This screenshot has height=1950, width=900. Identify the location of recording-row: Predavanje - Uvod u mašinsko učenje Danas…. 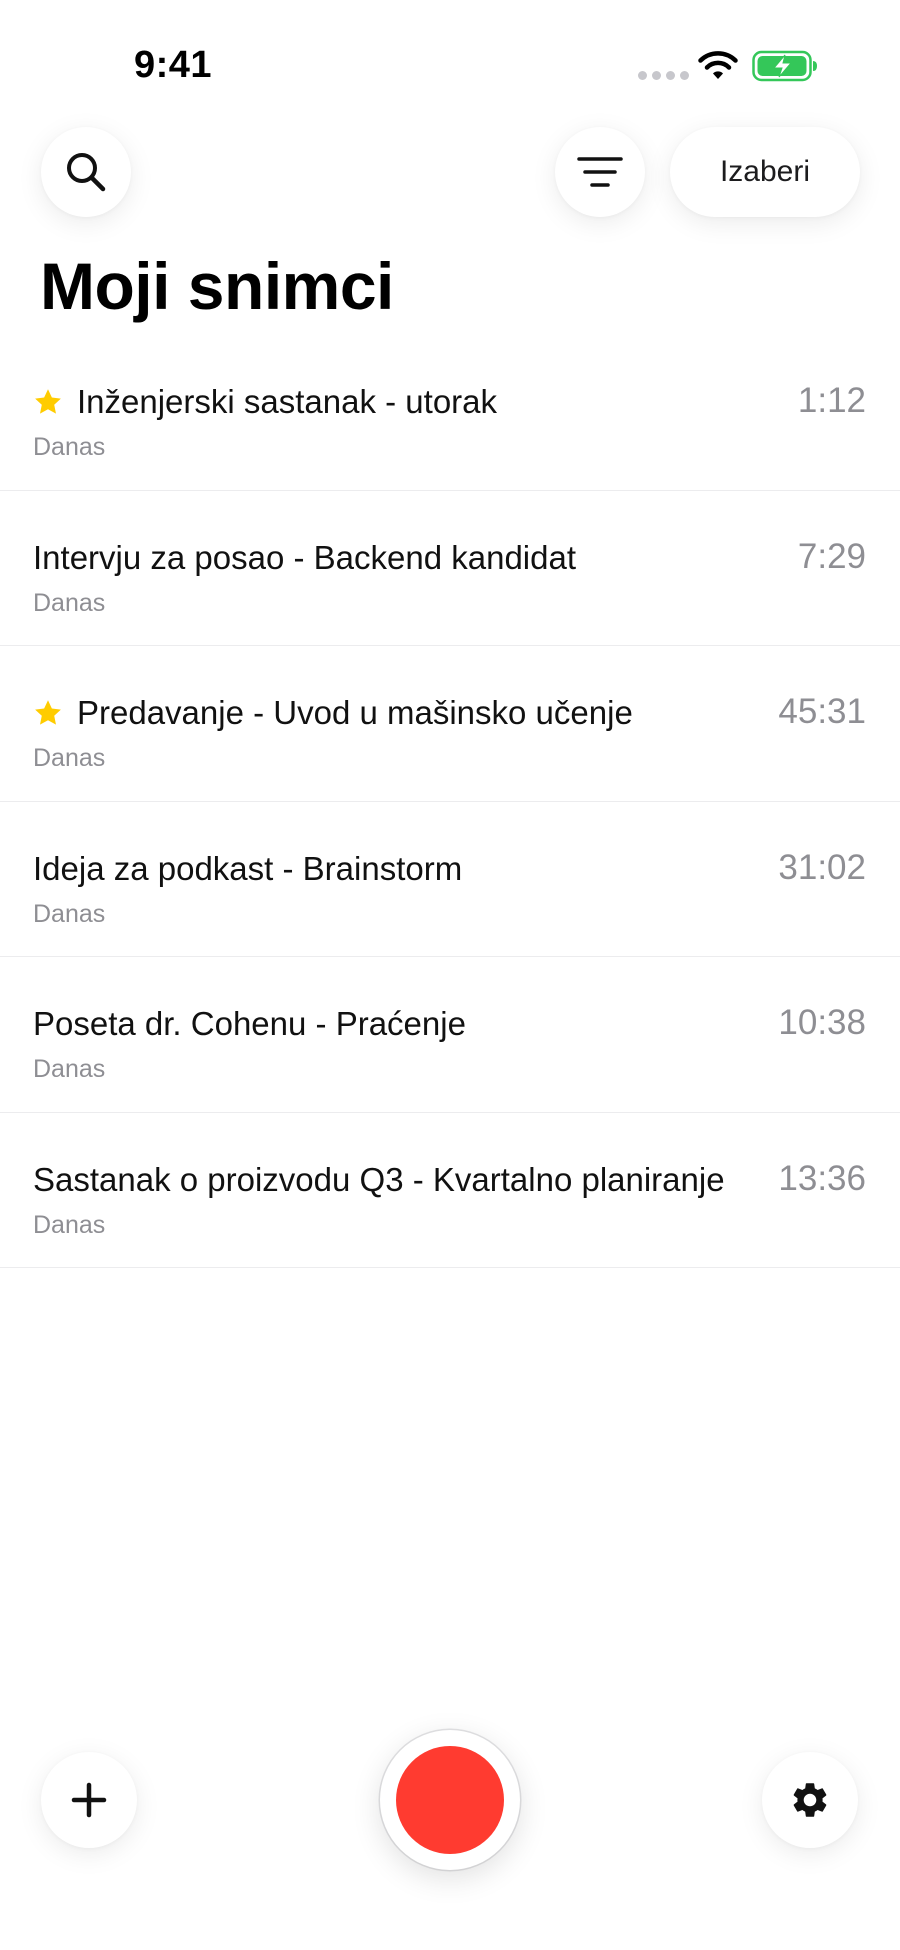
(450, 724).